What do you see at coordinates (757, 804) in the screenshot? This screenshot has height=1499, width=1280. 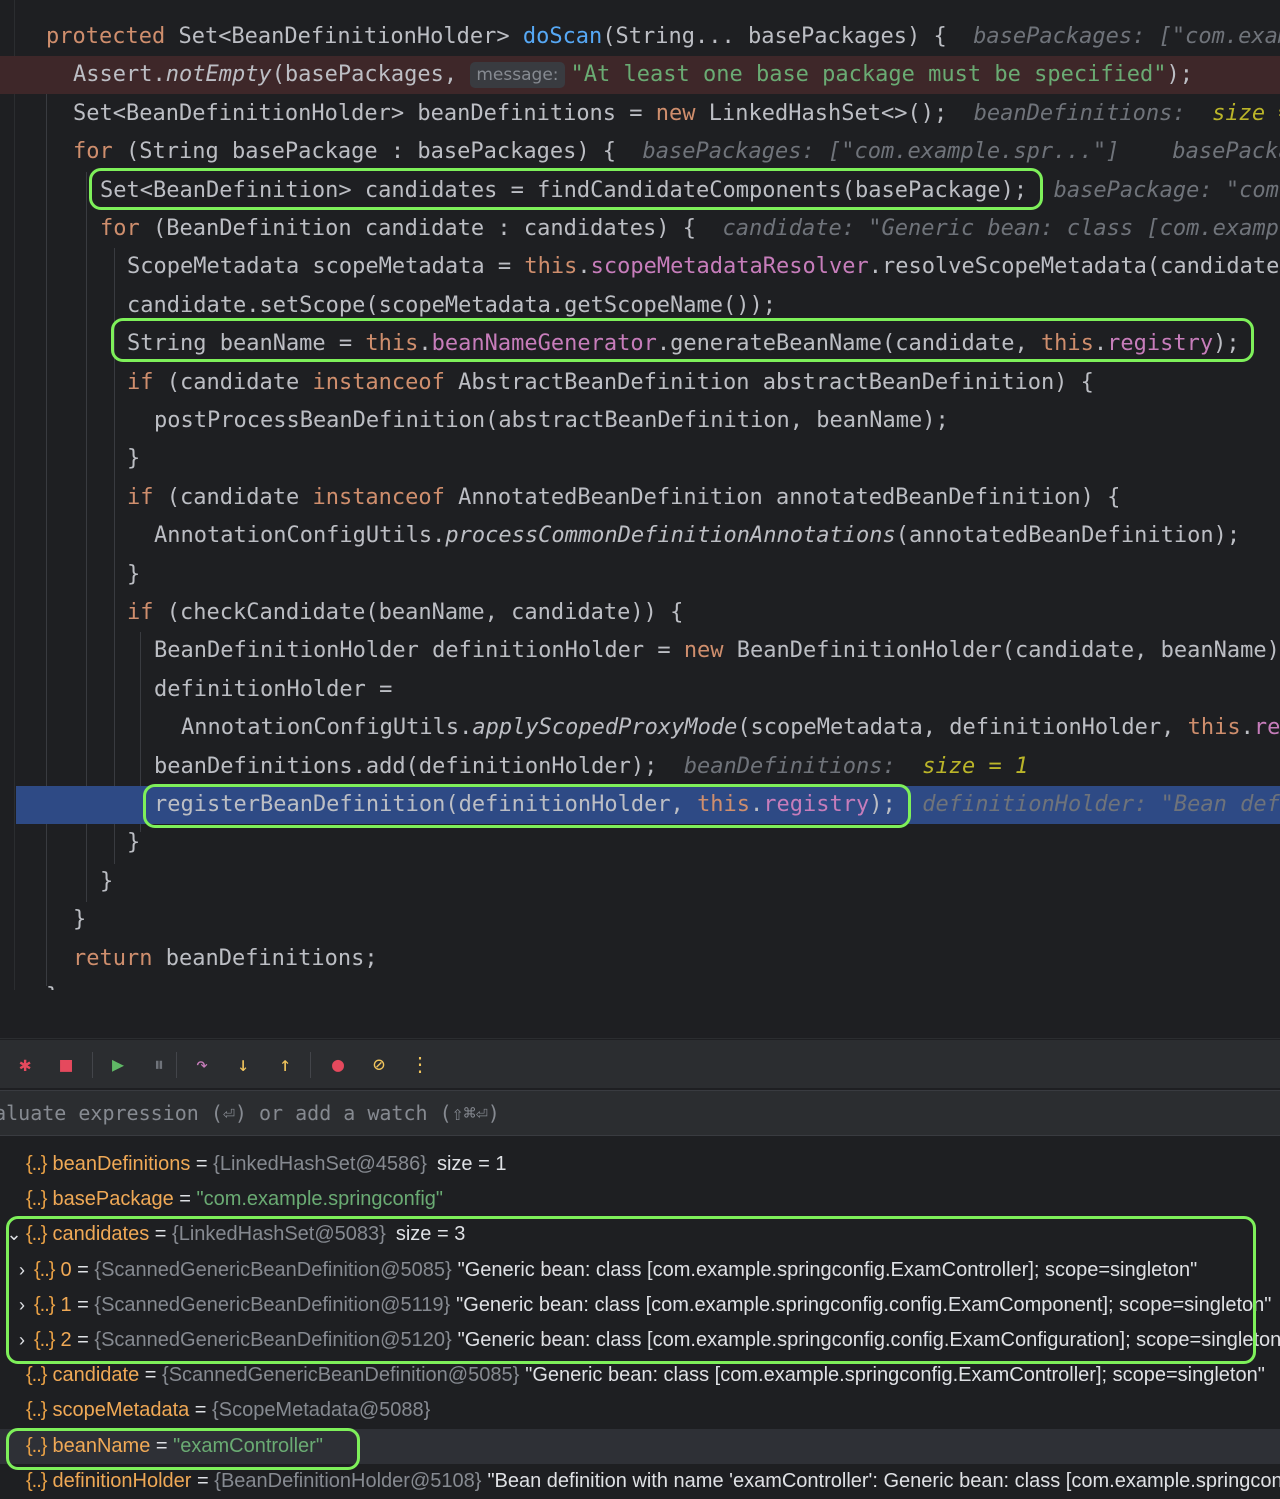 I see `code-token: .` at bounding box center [757, 804].